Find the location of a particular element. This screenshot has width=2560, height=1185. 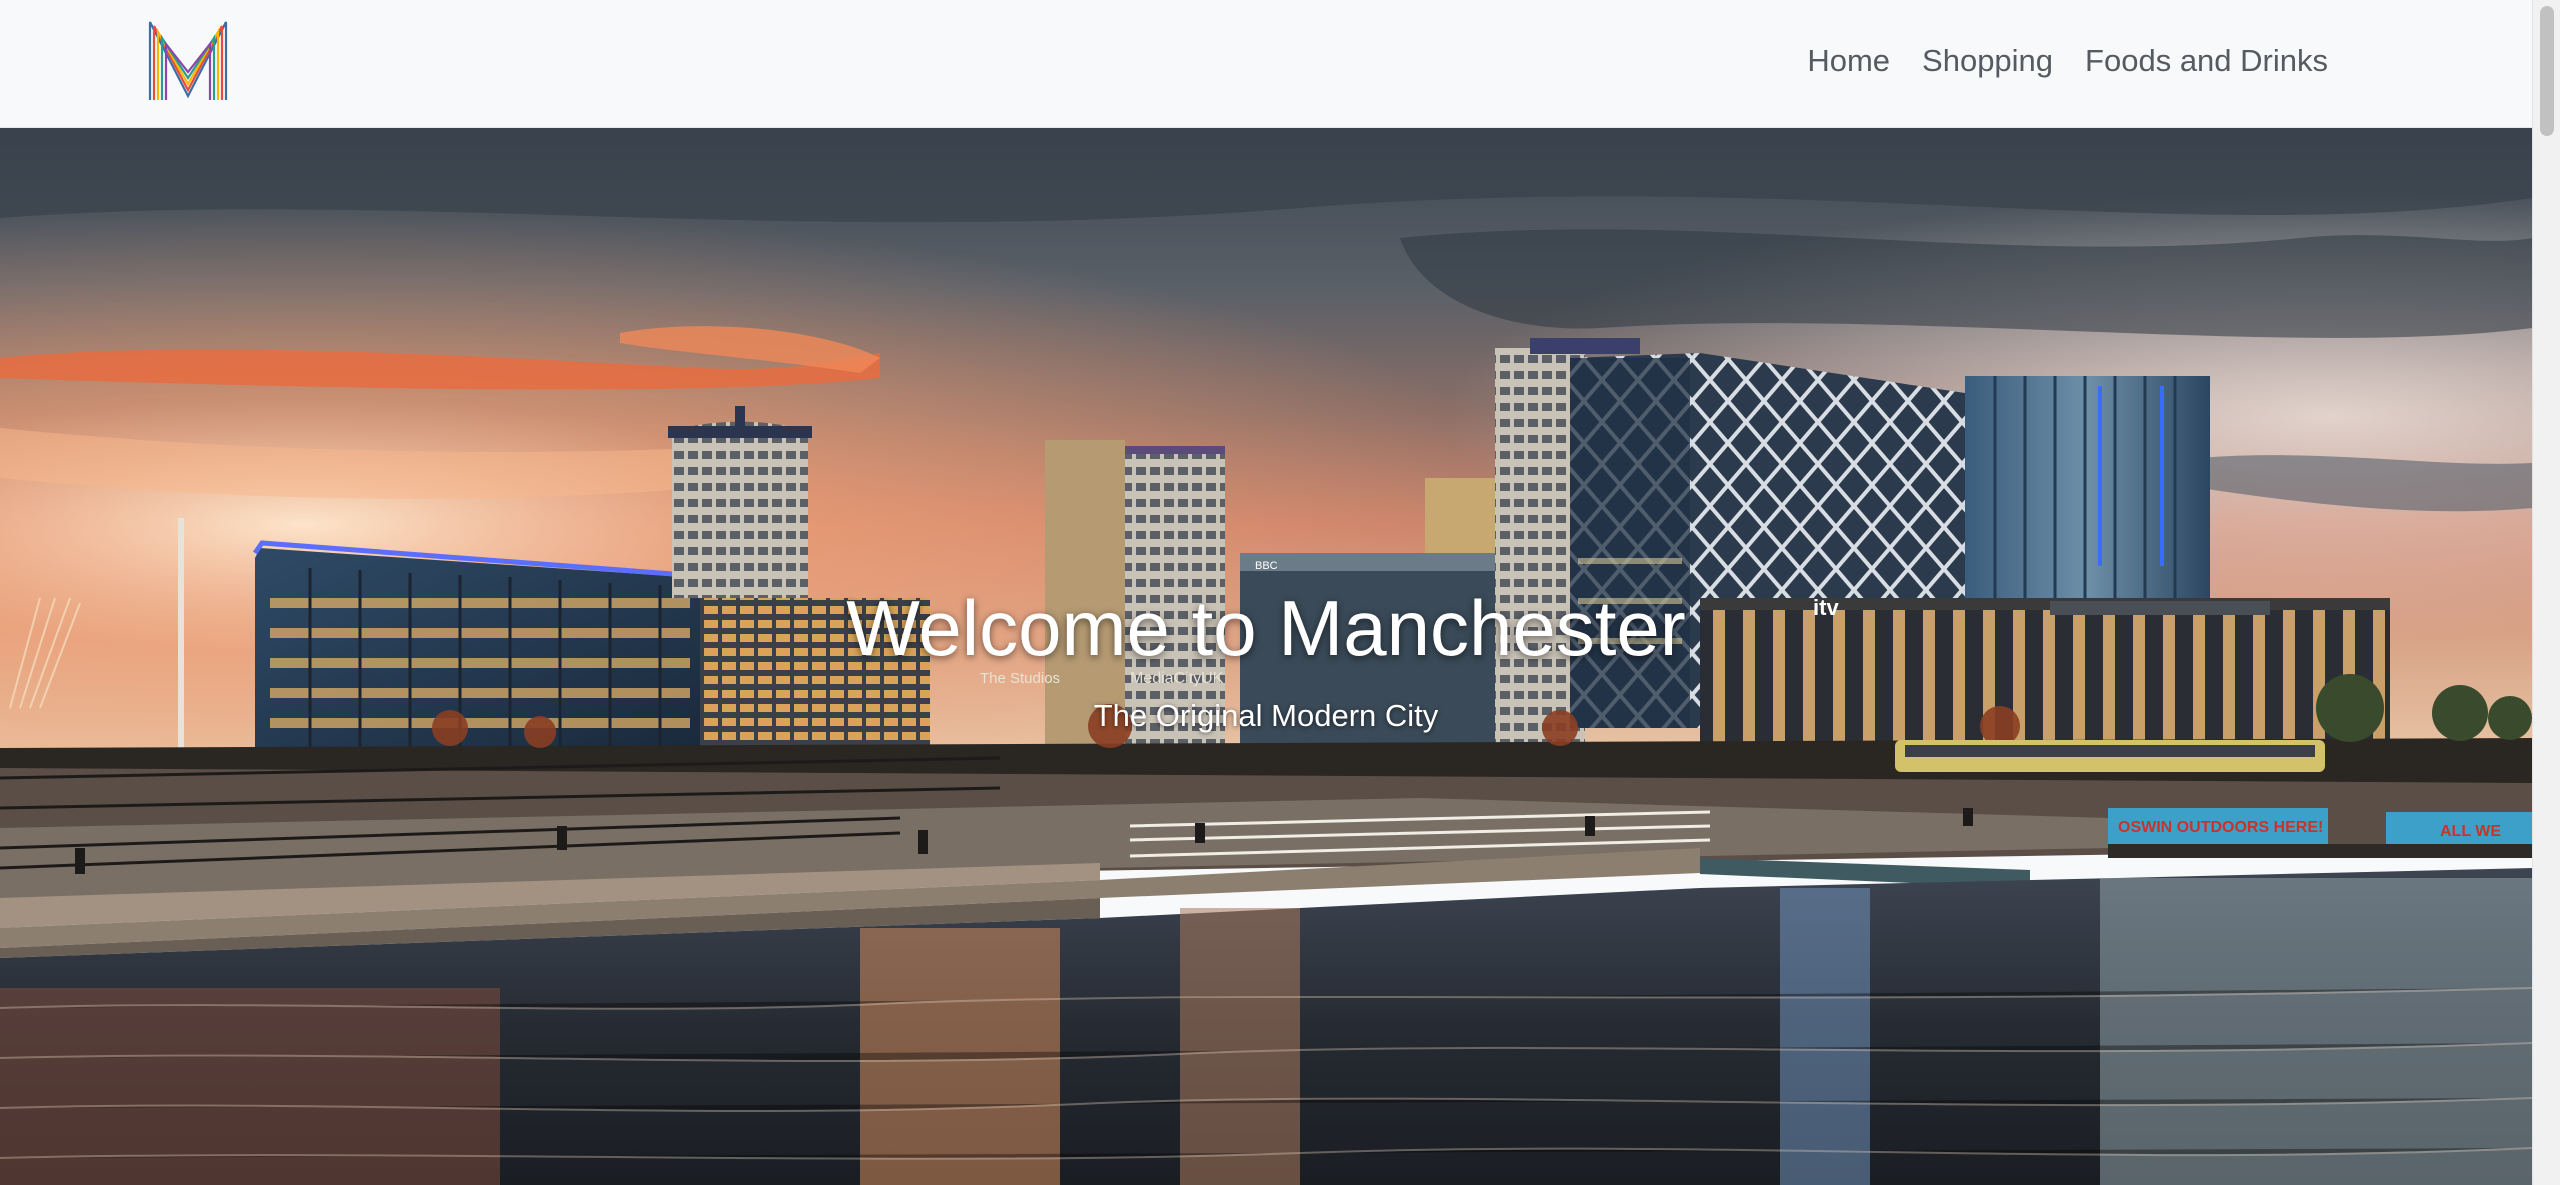

hero-subtitle: The Original Modern City is located at coordinates (1266, 715).